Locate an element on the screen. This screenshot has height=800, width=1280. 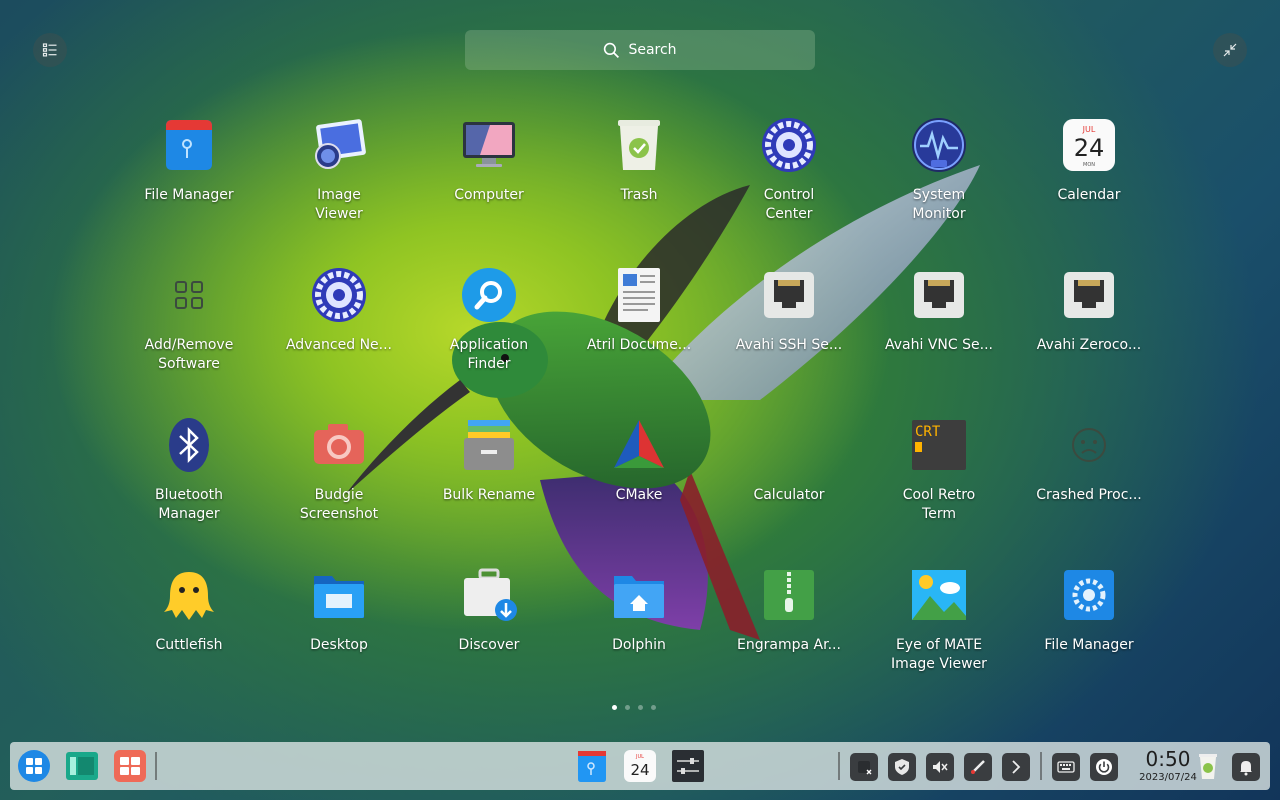
taskbar-calendar-month: JUL is located at coordinates (639, 757).